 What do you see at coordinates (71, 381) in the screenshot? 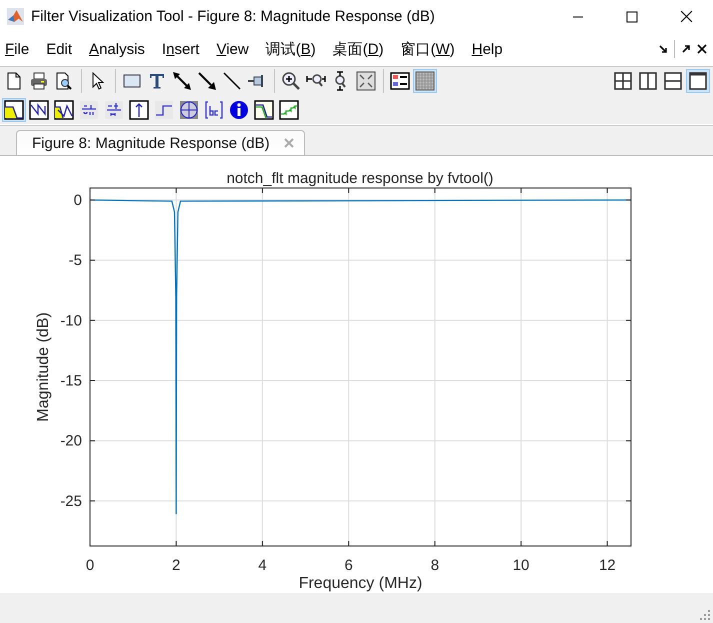
I see `y-tick-label: -15` at bounding box center [71, 381].